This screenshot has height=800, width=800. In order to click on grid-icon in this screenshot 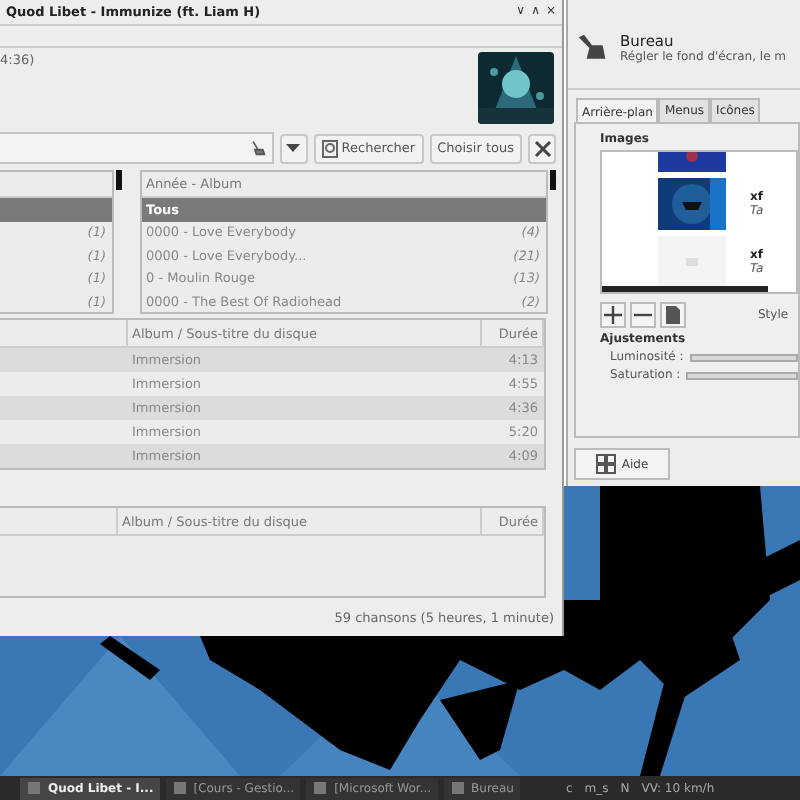, I will do `click(605, 464)`.